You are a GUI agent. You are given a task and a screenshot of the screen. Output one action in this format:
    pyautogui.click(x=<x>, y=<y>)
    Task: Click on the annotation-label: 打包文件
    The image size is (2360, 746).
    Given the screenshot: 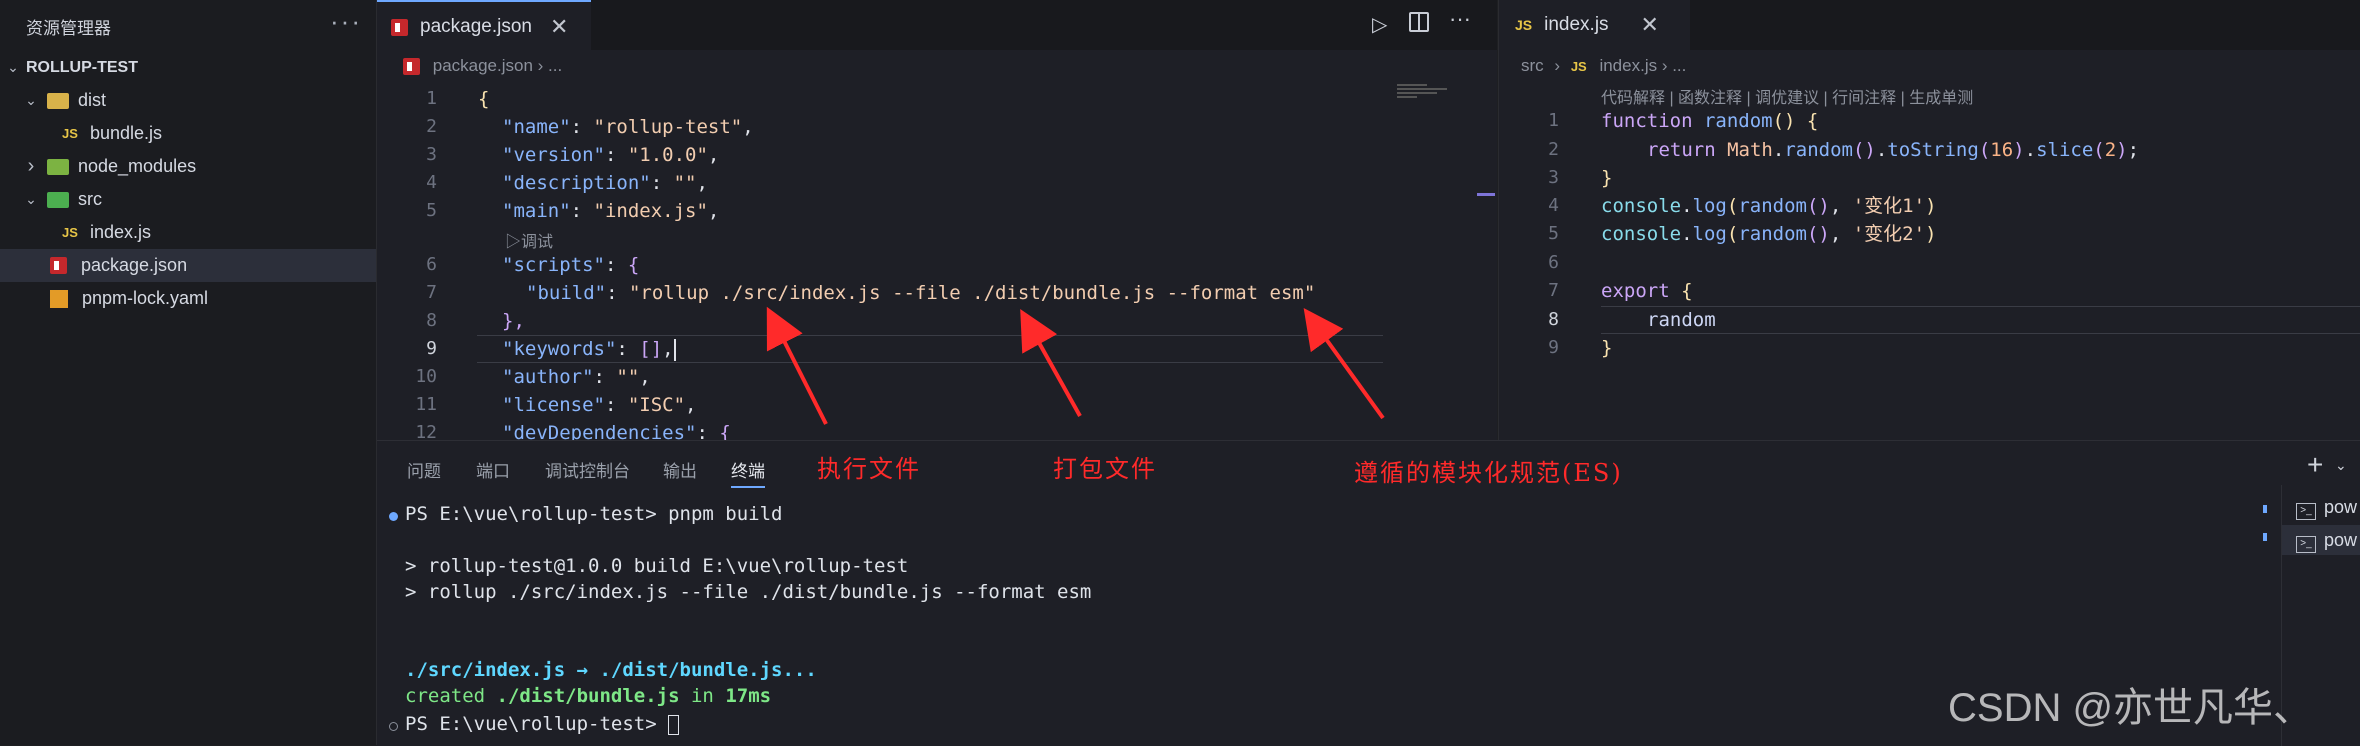 What is the action you would take?
    pyautogui.click(x=1105, y=469)
    